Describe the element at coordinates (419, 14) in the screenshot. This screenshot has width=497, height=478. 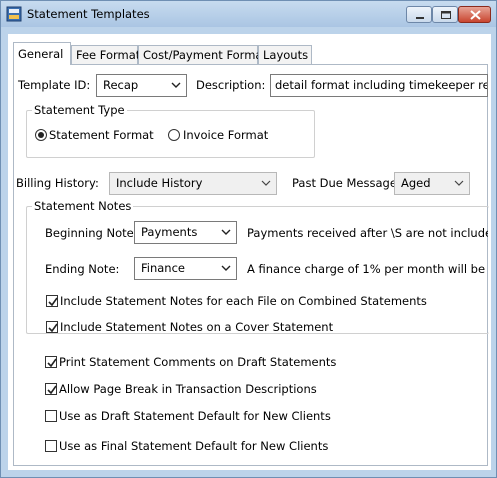
I see `minimize-button` at that location.